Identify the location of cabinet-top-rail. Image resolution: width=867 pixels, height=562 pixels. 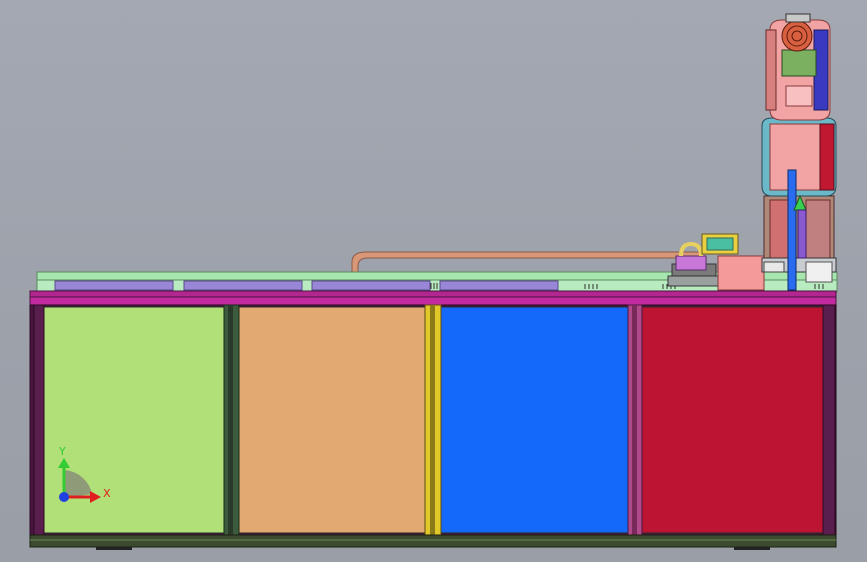
(433, 294).